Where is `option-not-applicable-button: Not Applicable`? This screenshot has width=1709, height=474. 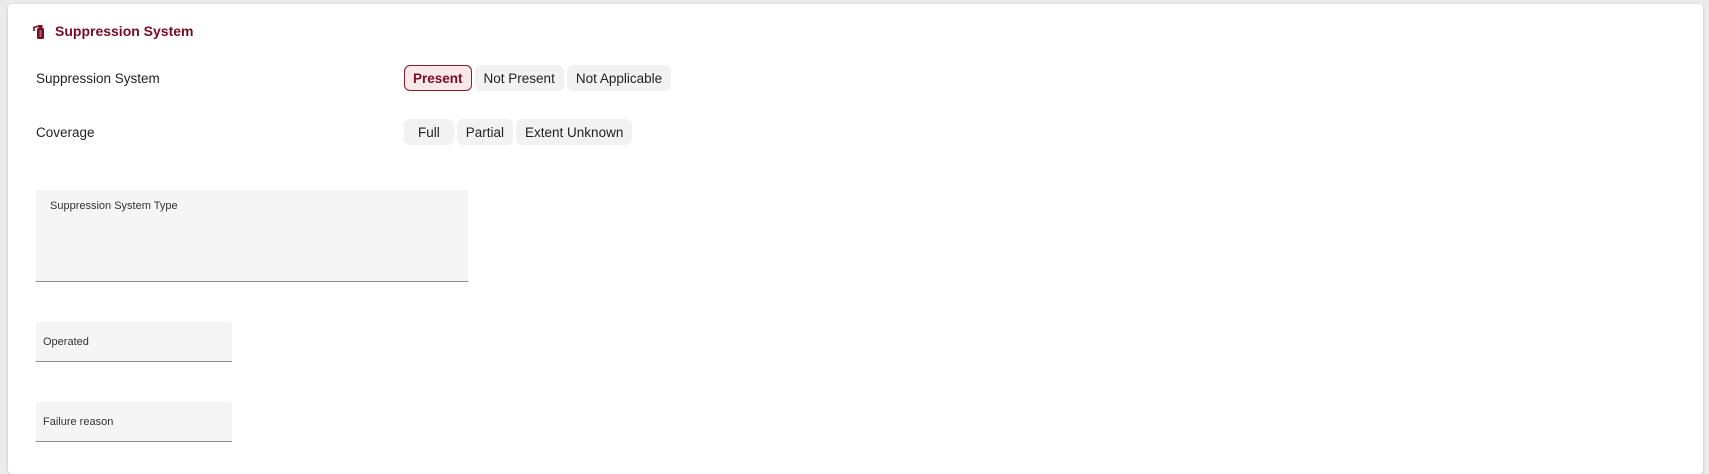
option-not-applicable-button: Not Applicable is located at coordinates (619, 78).